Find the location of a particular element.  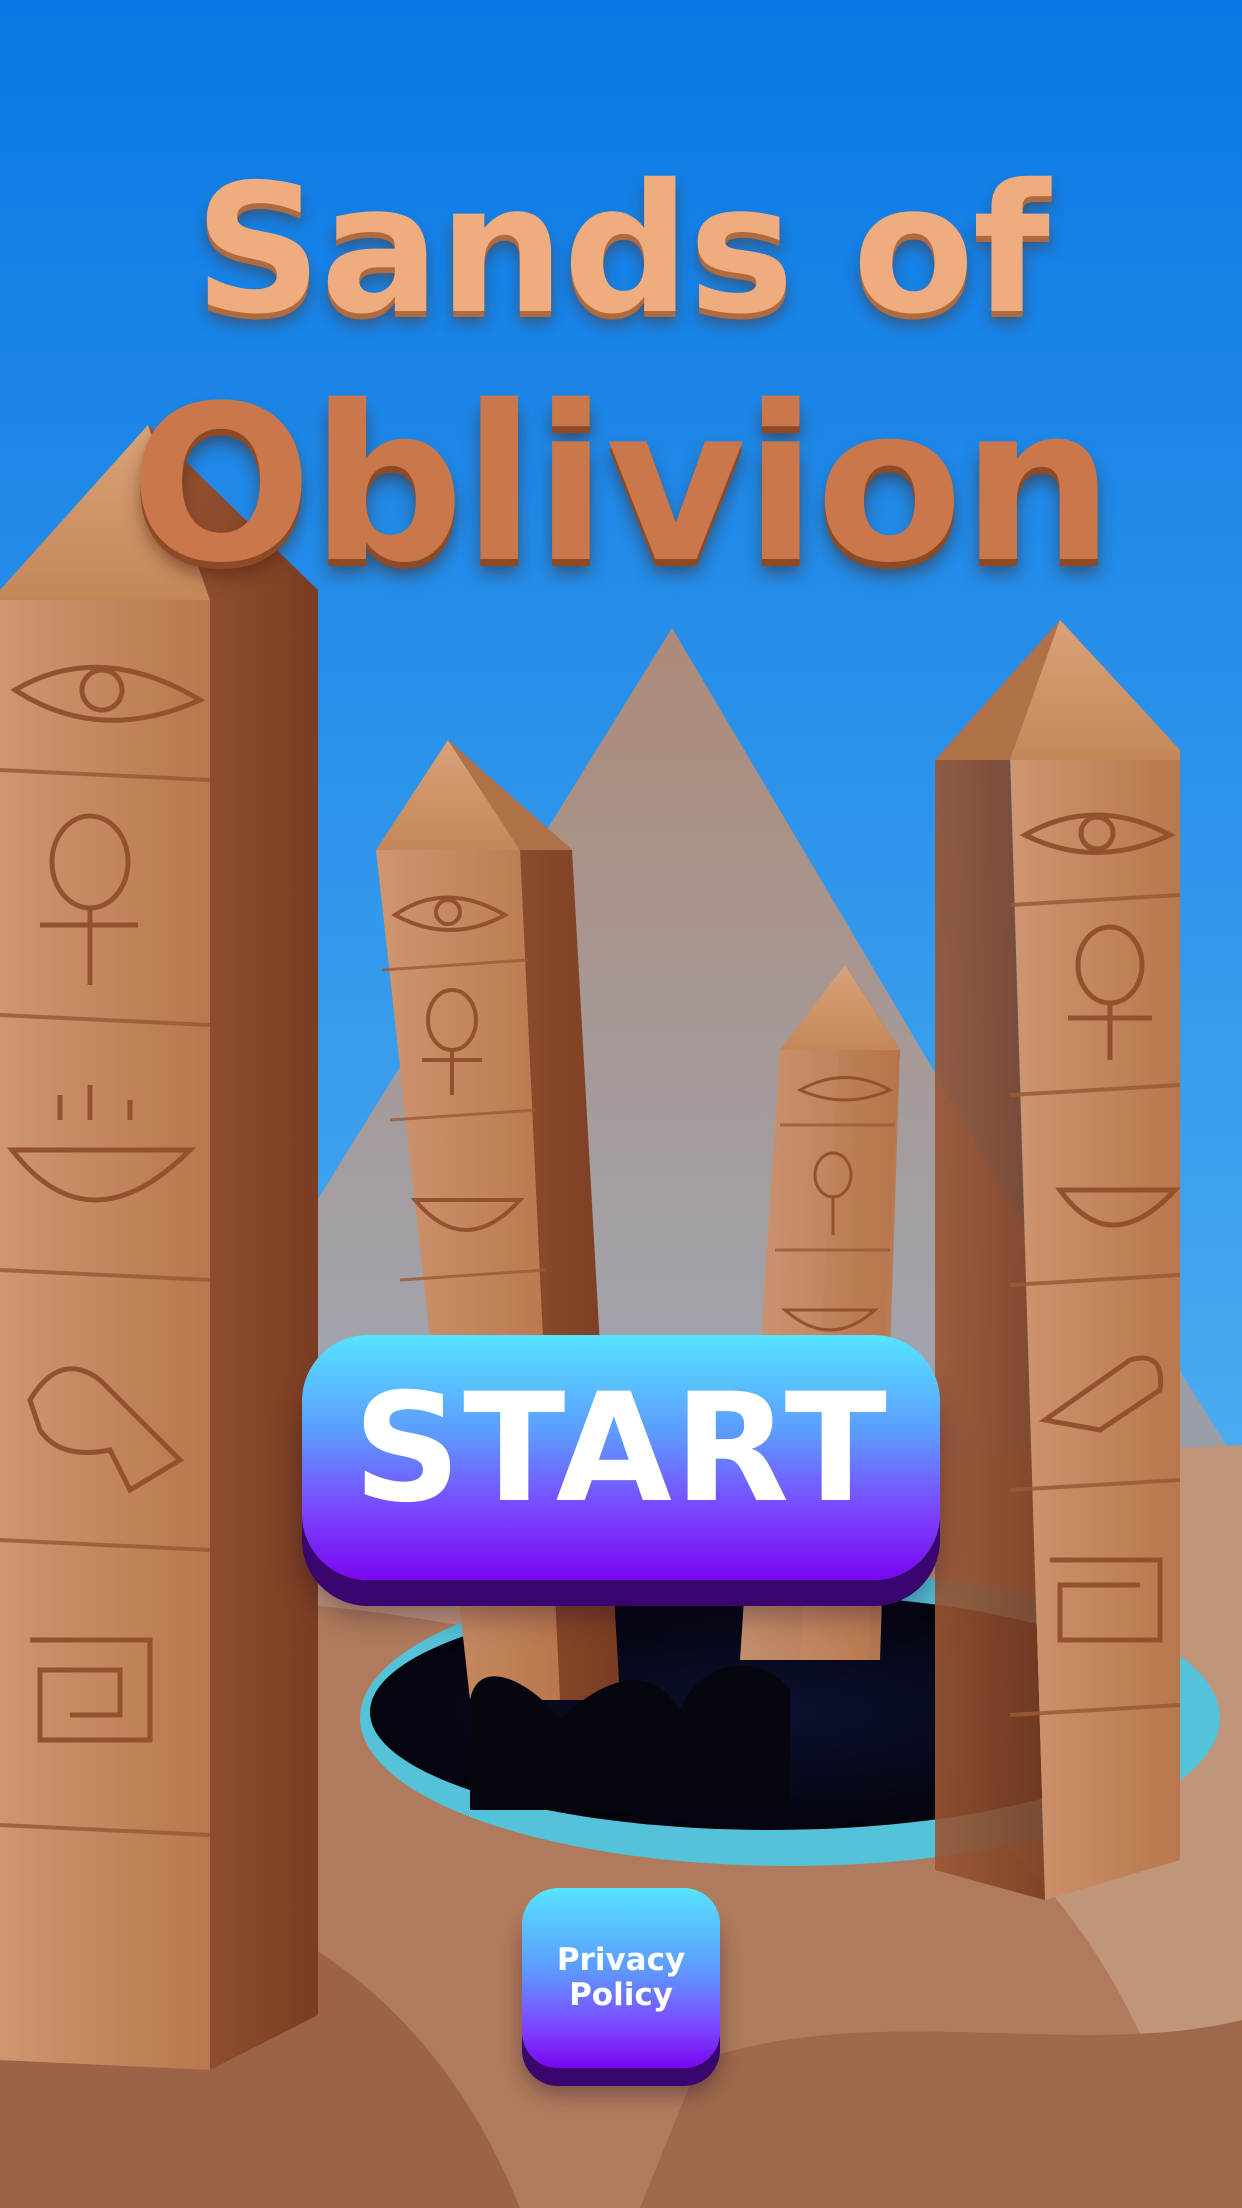

privacy-policy-label-line1: Privacy is located at coordinates (621, 1960).